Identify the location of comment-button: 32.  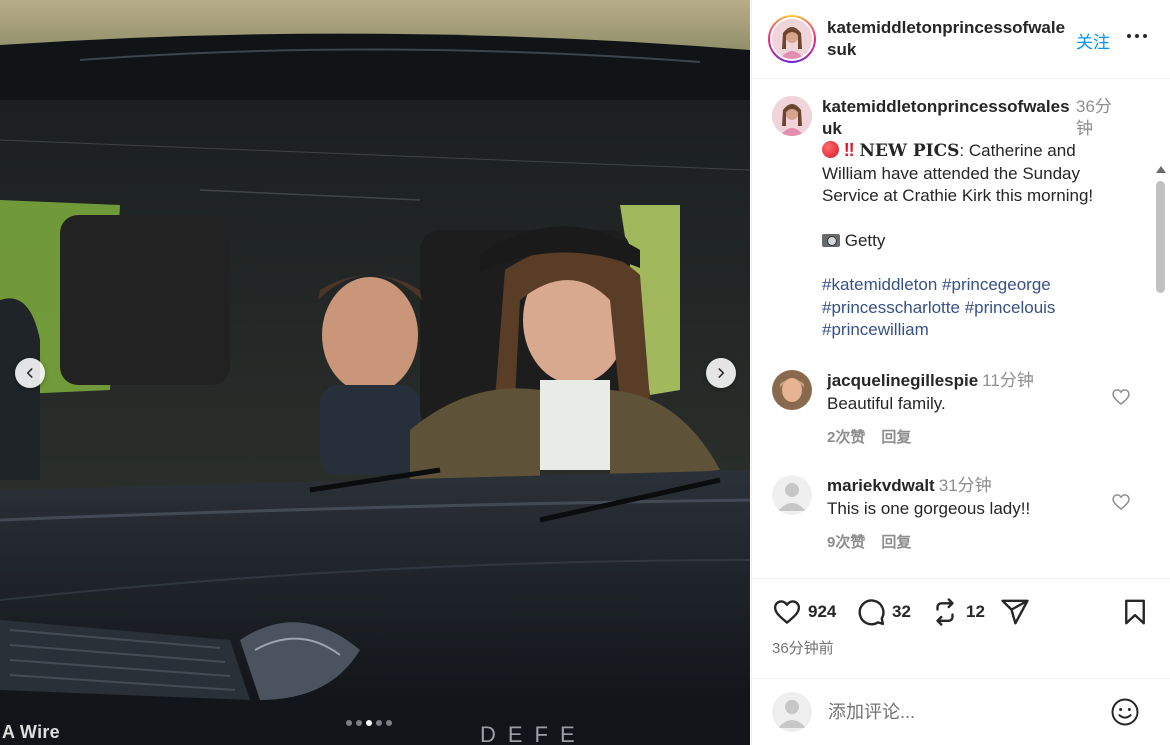
(883, 612).